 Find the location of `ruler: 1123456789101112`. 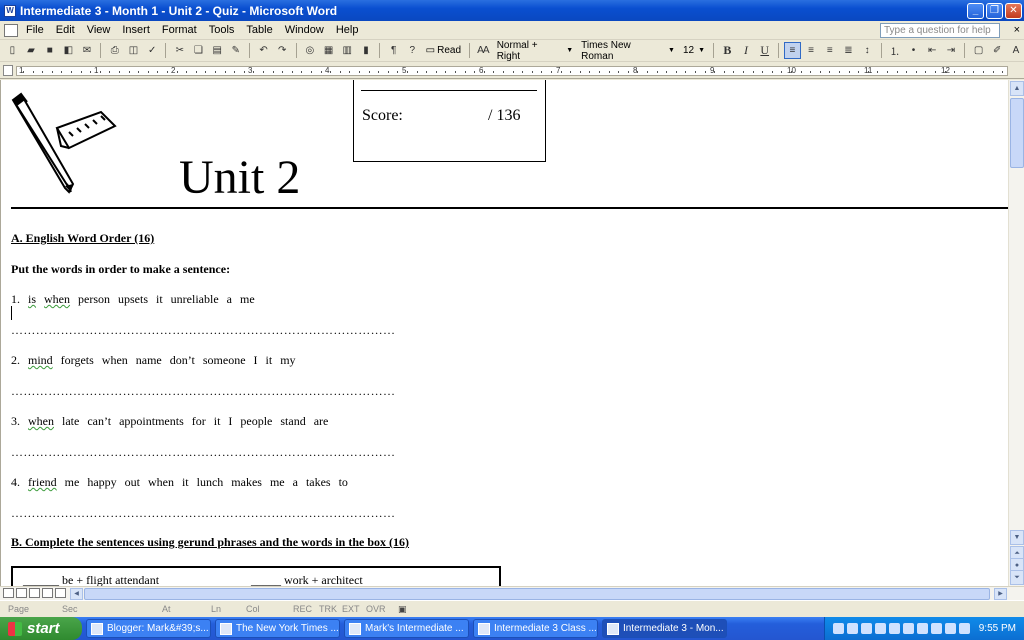

ruler: 1123456789101112 is located at coordinates (512, 71).